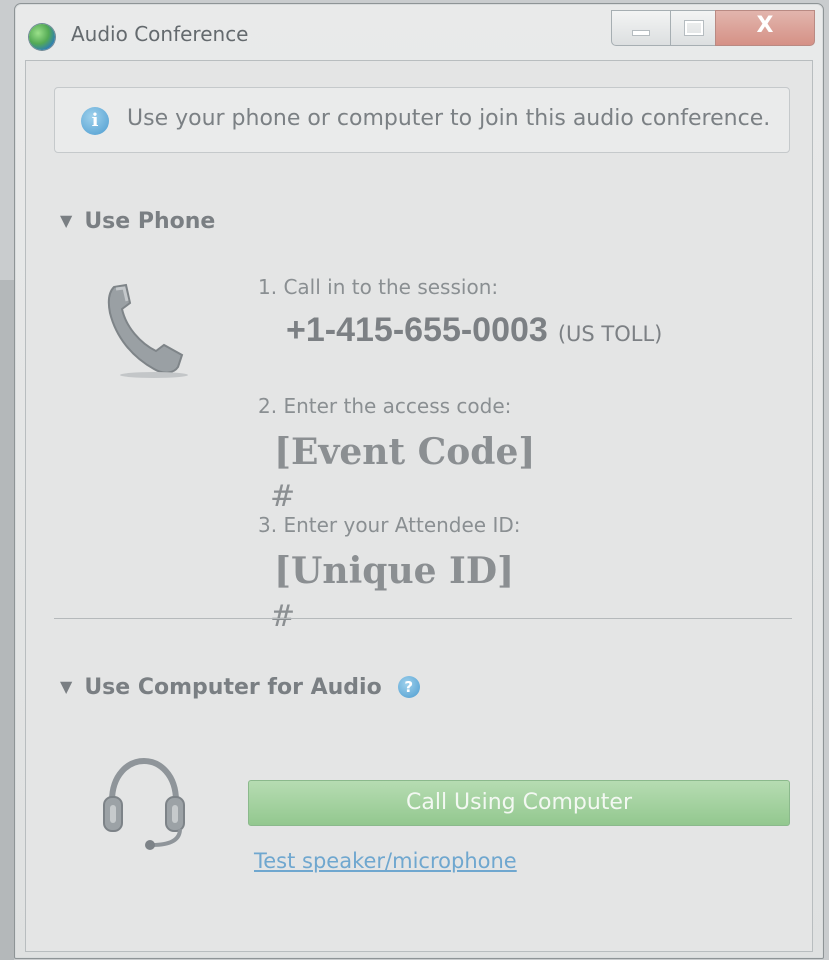 The width and height of the screenshot is (829, 960). Describe the element at coordinates (385, 861) in the screenshot. I see `test-speaker-microphone-link: Test speaker/microphone` at that location.